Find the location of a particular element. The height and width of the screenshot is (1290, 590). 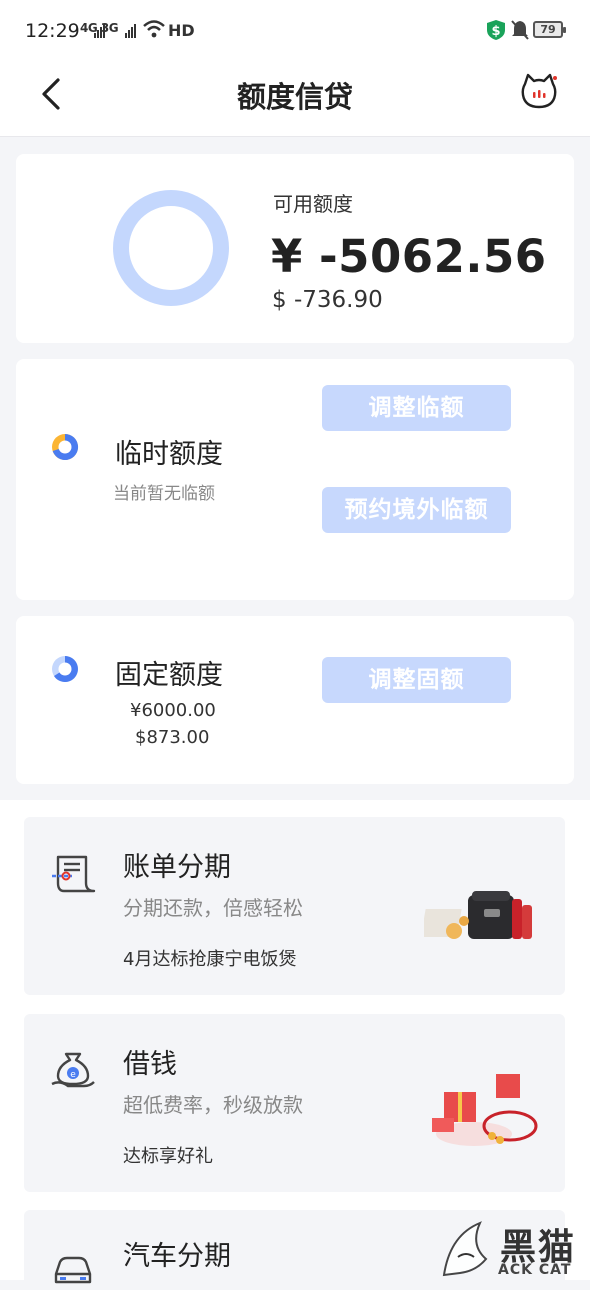

service-bill-installment: 账单分期 分期还款，倍感轻松 4月达标抢康宁电饭煲 is located at coordinates (294, 906).